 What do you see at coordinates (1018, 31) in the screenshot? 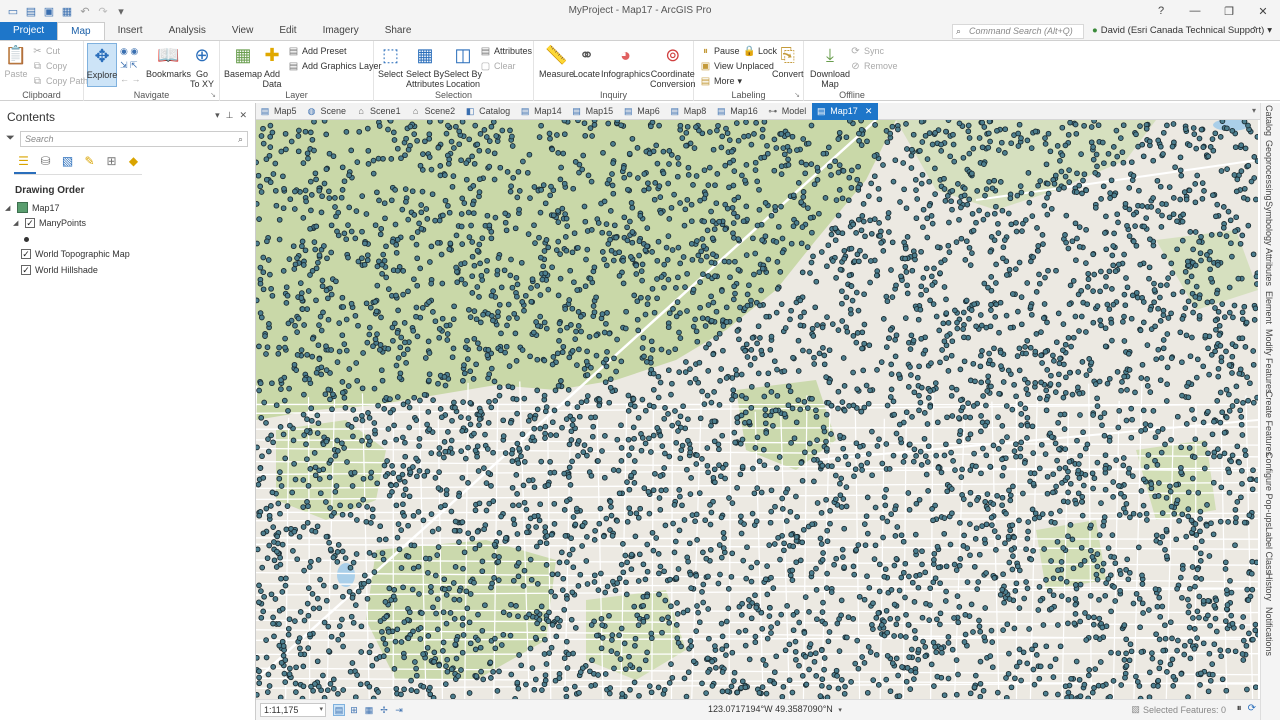
I see `command-search-input: ⌕ Command Search (Alt+Q)` at bounding box center [1018, 31].